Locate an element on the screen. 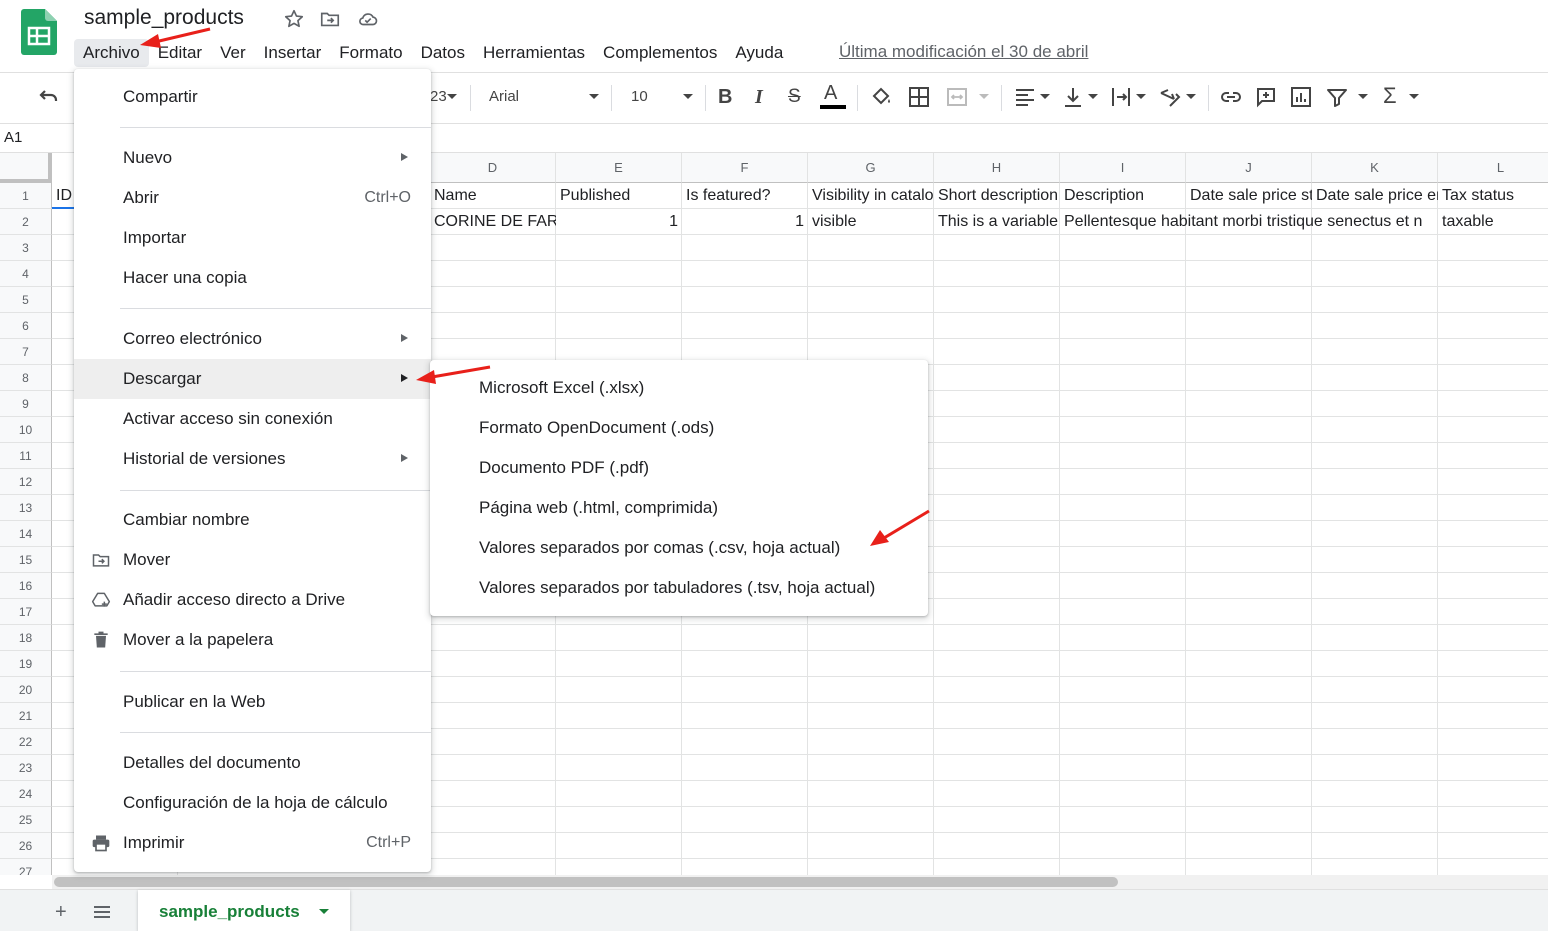  row-header-14: 14 is located at coordinates (26, 534).